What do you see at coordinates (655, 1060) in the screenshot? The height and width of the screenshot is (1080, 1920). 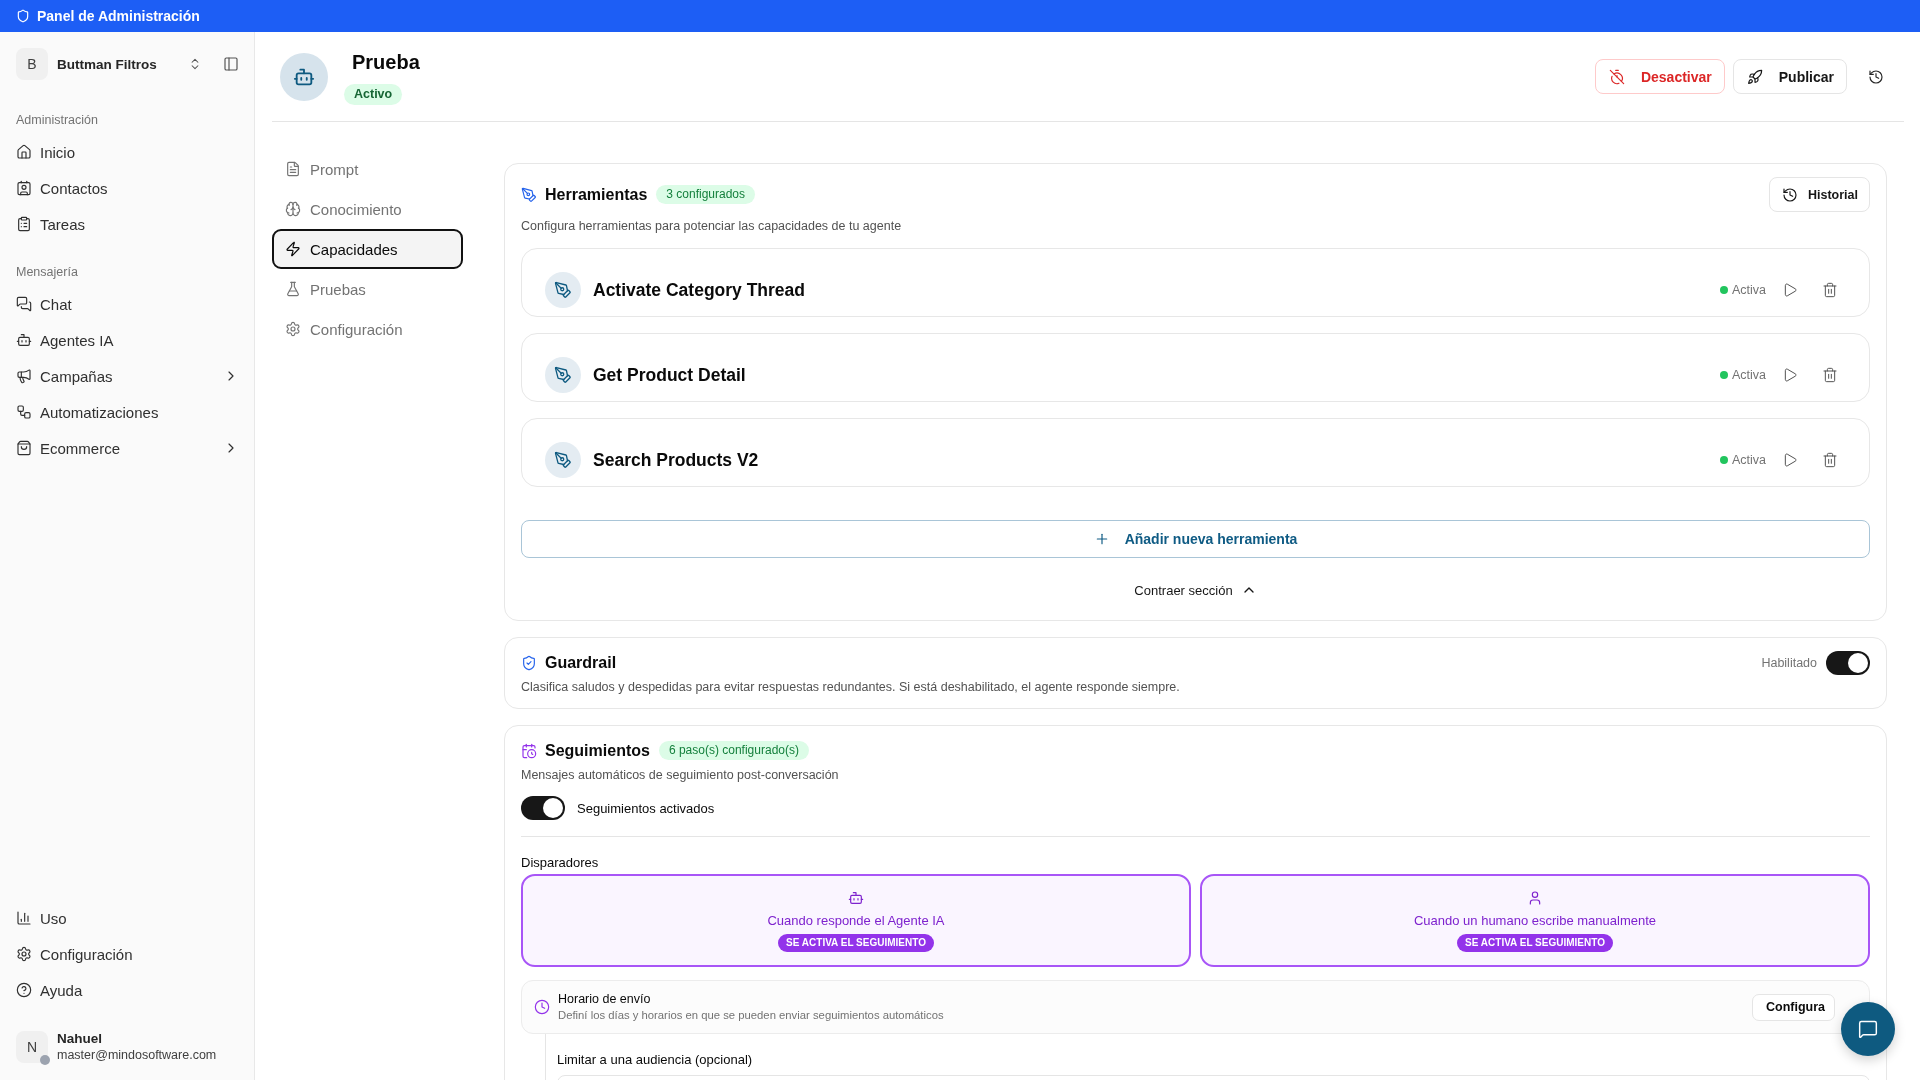 I see `audience-label: Limitar a una audiencia (opcional)` at bounding box center [655, 1060].